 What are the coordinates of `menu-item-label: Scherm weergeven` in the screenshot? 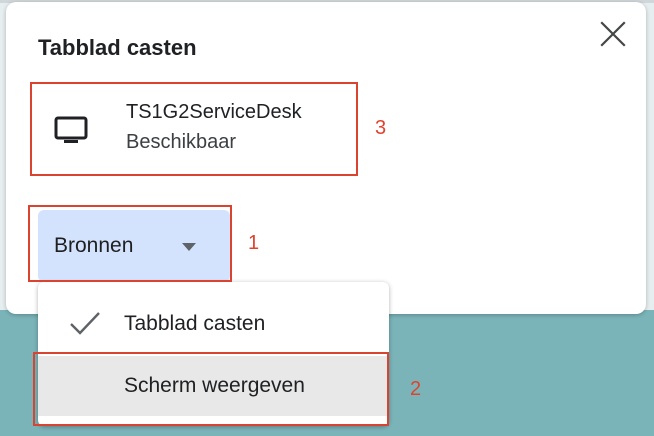 It's located at (214, 385).